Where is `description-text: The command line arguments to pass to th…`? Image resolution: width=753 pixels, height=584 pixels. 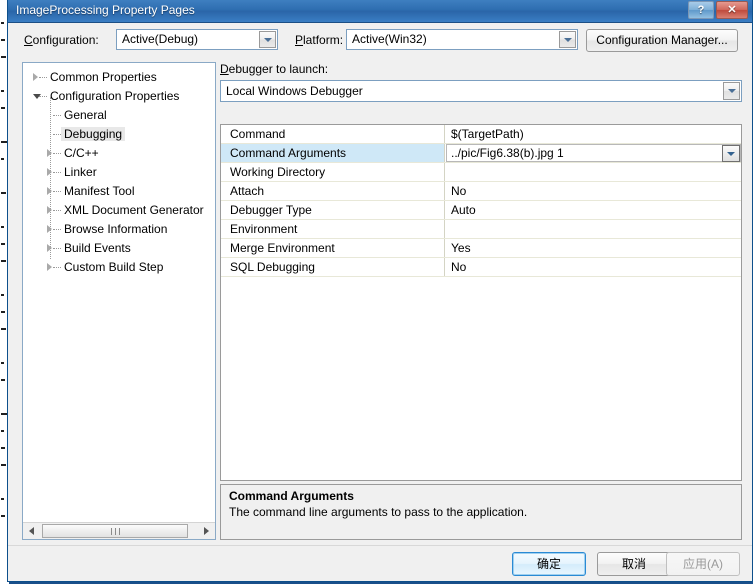 description-text: The command line arguments to pass to th… is located at coordinates (378, 512).